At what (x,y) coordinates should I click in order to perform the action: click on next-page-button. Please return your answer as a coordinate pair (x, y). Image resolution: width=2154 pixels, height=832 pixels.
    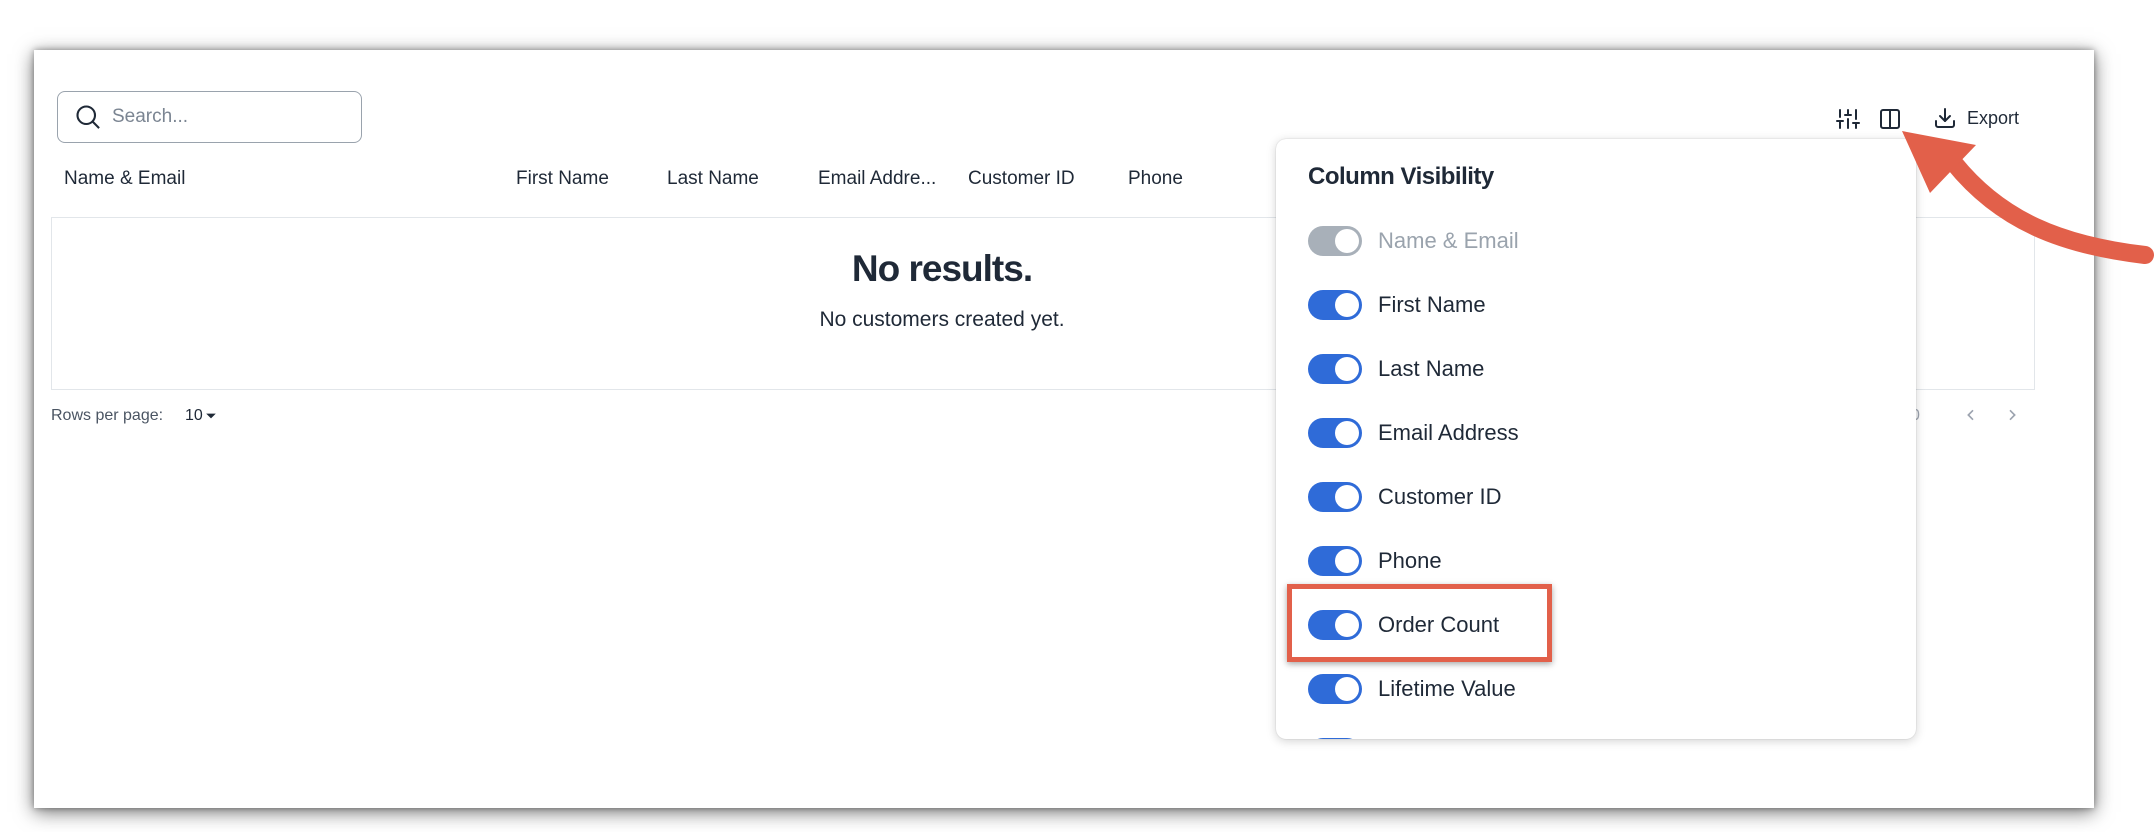
    Looking at the image, I should click on (2012, 415).